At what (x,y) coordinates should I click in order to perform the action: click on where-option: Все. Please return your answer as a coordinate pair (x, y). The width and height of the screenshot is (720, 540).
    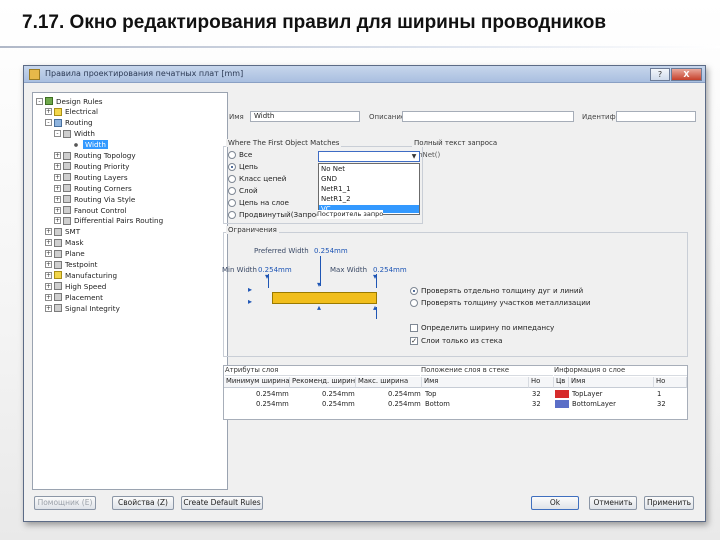
    Looking at the image, I should click on (240, 154).